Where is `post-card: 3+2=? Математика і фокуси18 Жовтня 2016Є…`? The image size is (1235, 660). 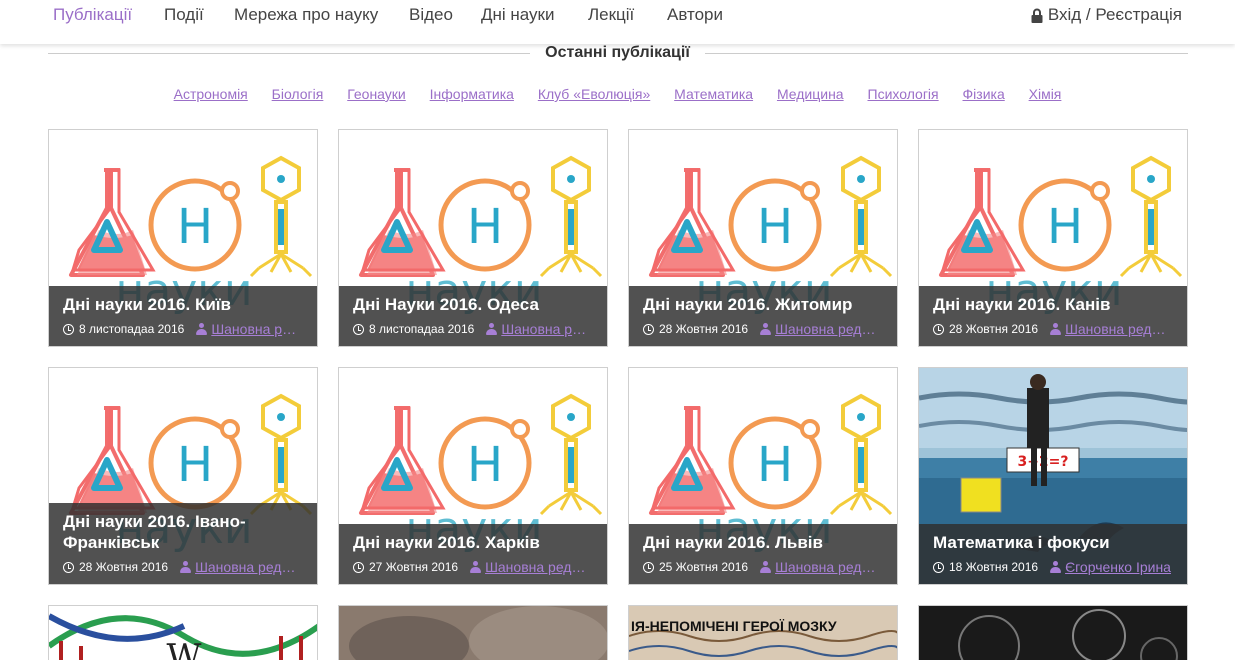
post-card: 3+2=? Математика і фокуси18 Жовтня 2016Є… is located at coordinates (1053, 476).